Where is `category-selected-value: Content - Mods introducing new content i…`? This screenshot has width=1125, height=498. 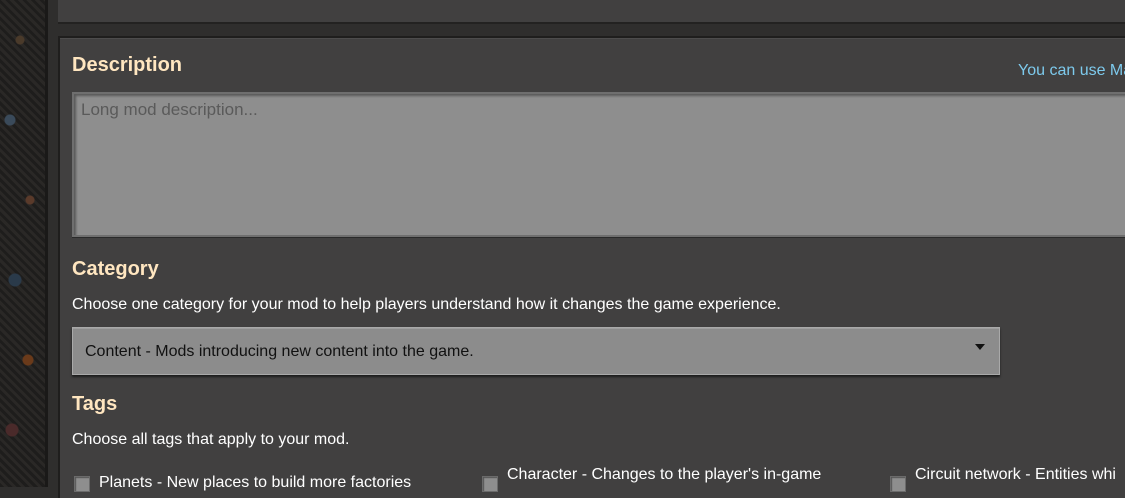
category-selected-value: Content - Mods introducing new content i… is located at coordinates (279, 351).